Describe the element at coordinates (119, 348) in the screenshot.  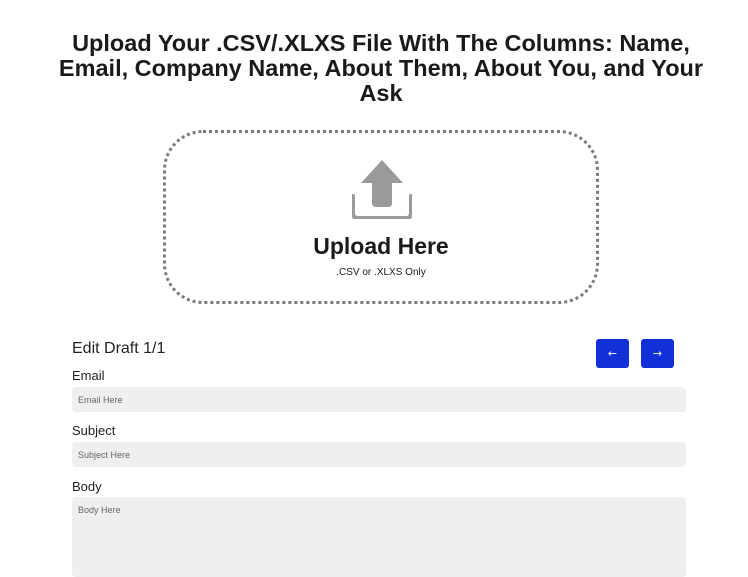
I see `draft-heading: Edit Draft 1/1` at that location.